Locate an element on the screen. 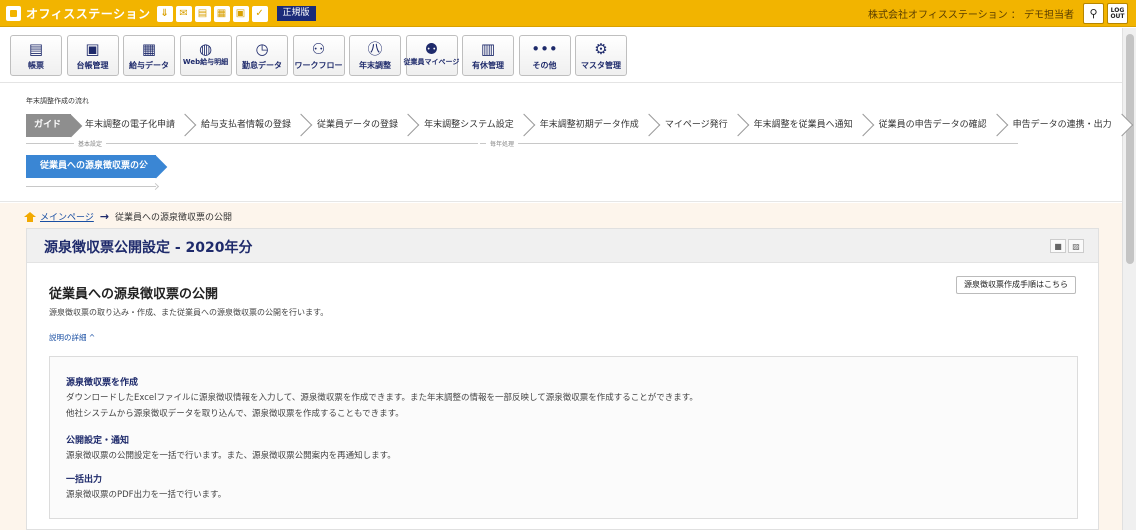 This screenshot has width=1136, height=530. flow-step-label: 年末調整システム設定 is located at coordinates (469, 125).